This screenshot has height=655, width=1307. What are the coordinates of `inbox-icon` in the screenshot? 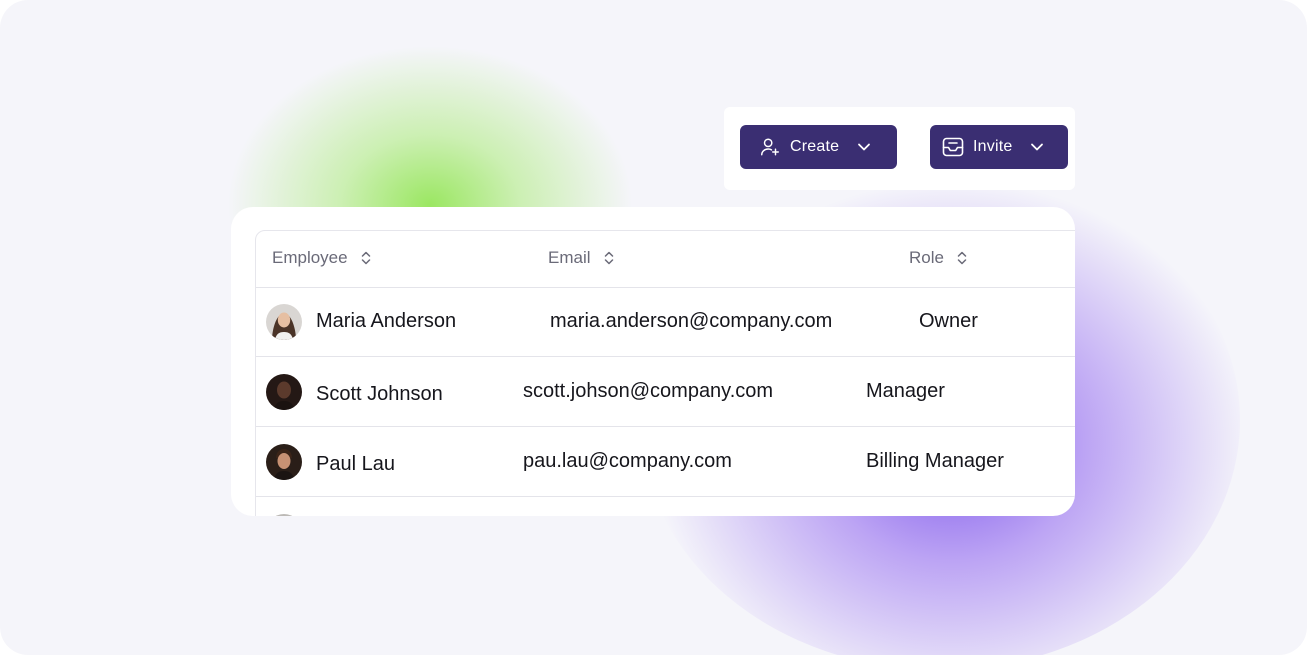 It's located at (953, 147).